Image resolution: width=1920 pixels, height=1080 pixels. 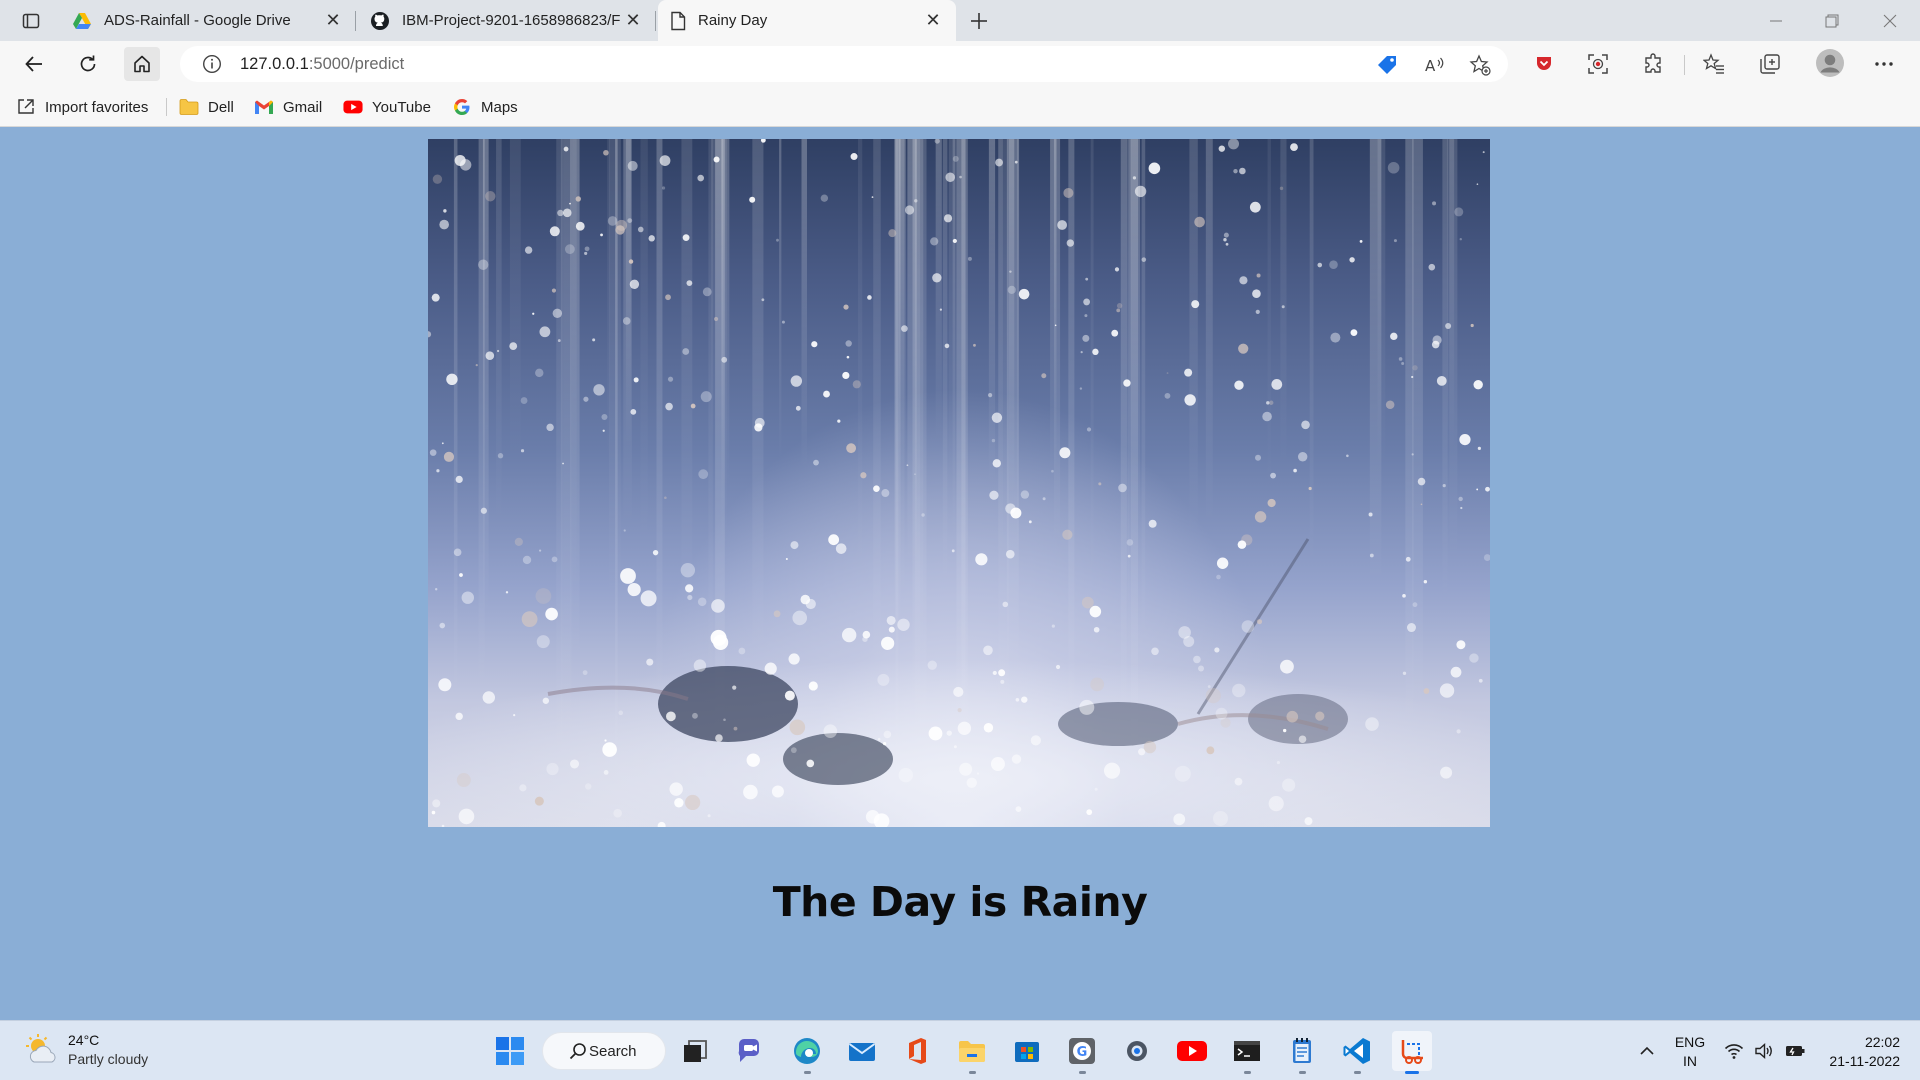 I want to click on profile-avatar, so click(x=1830, y=63).